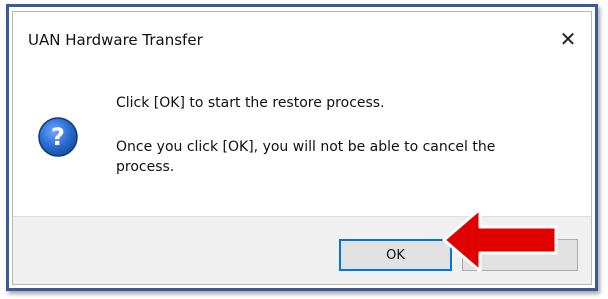 The image size is (608, 299). I want to click on red-arrow-icon, so click(500, 240).